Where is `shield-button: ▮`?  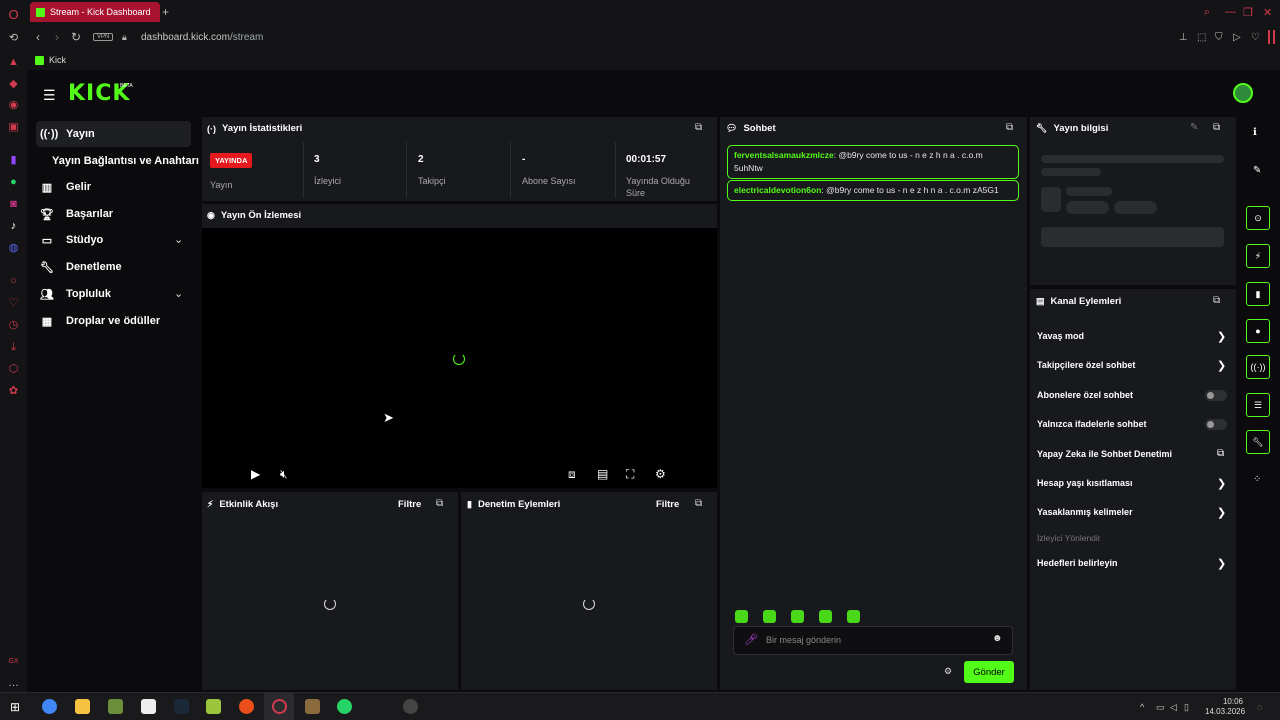 shield-button: ▮ is located at coordinates (1258, 294).